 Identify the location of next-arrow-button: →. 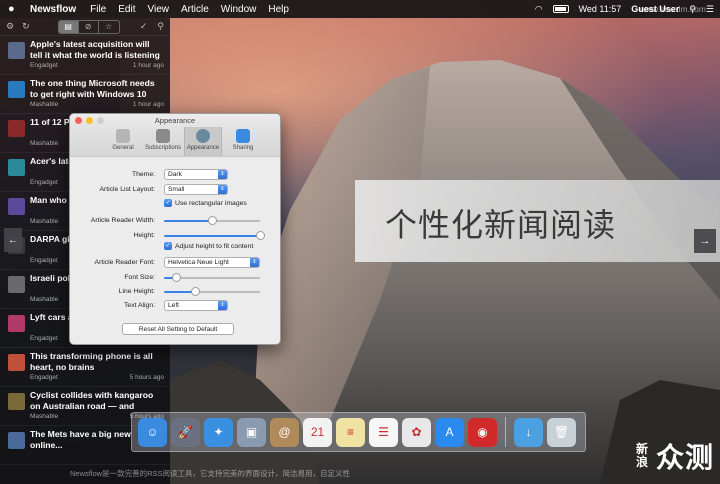
(705, 241).